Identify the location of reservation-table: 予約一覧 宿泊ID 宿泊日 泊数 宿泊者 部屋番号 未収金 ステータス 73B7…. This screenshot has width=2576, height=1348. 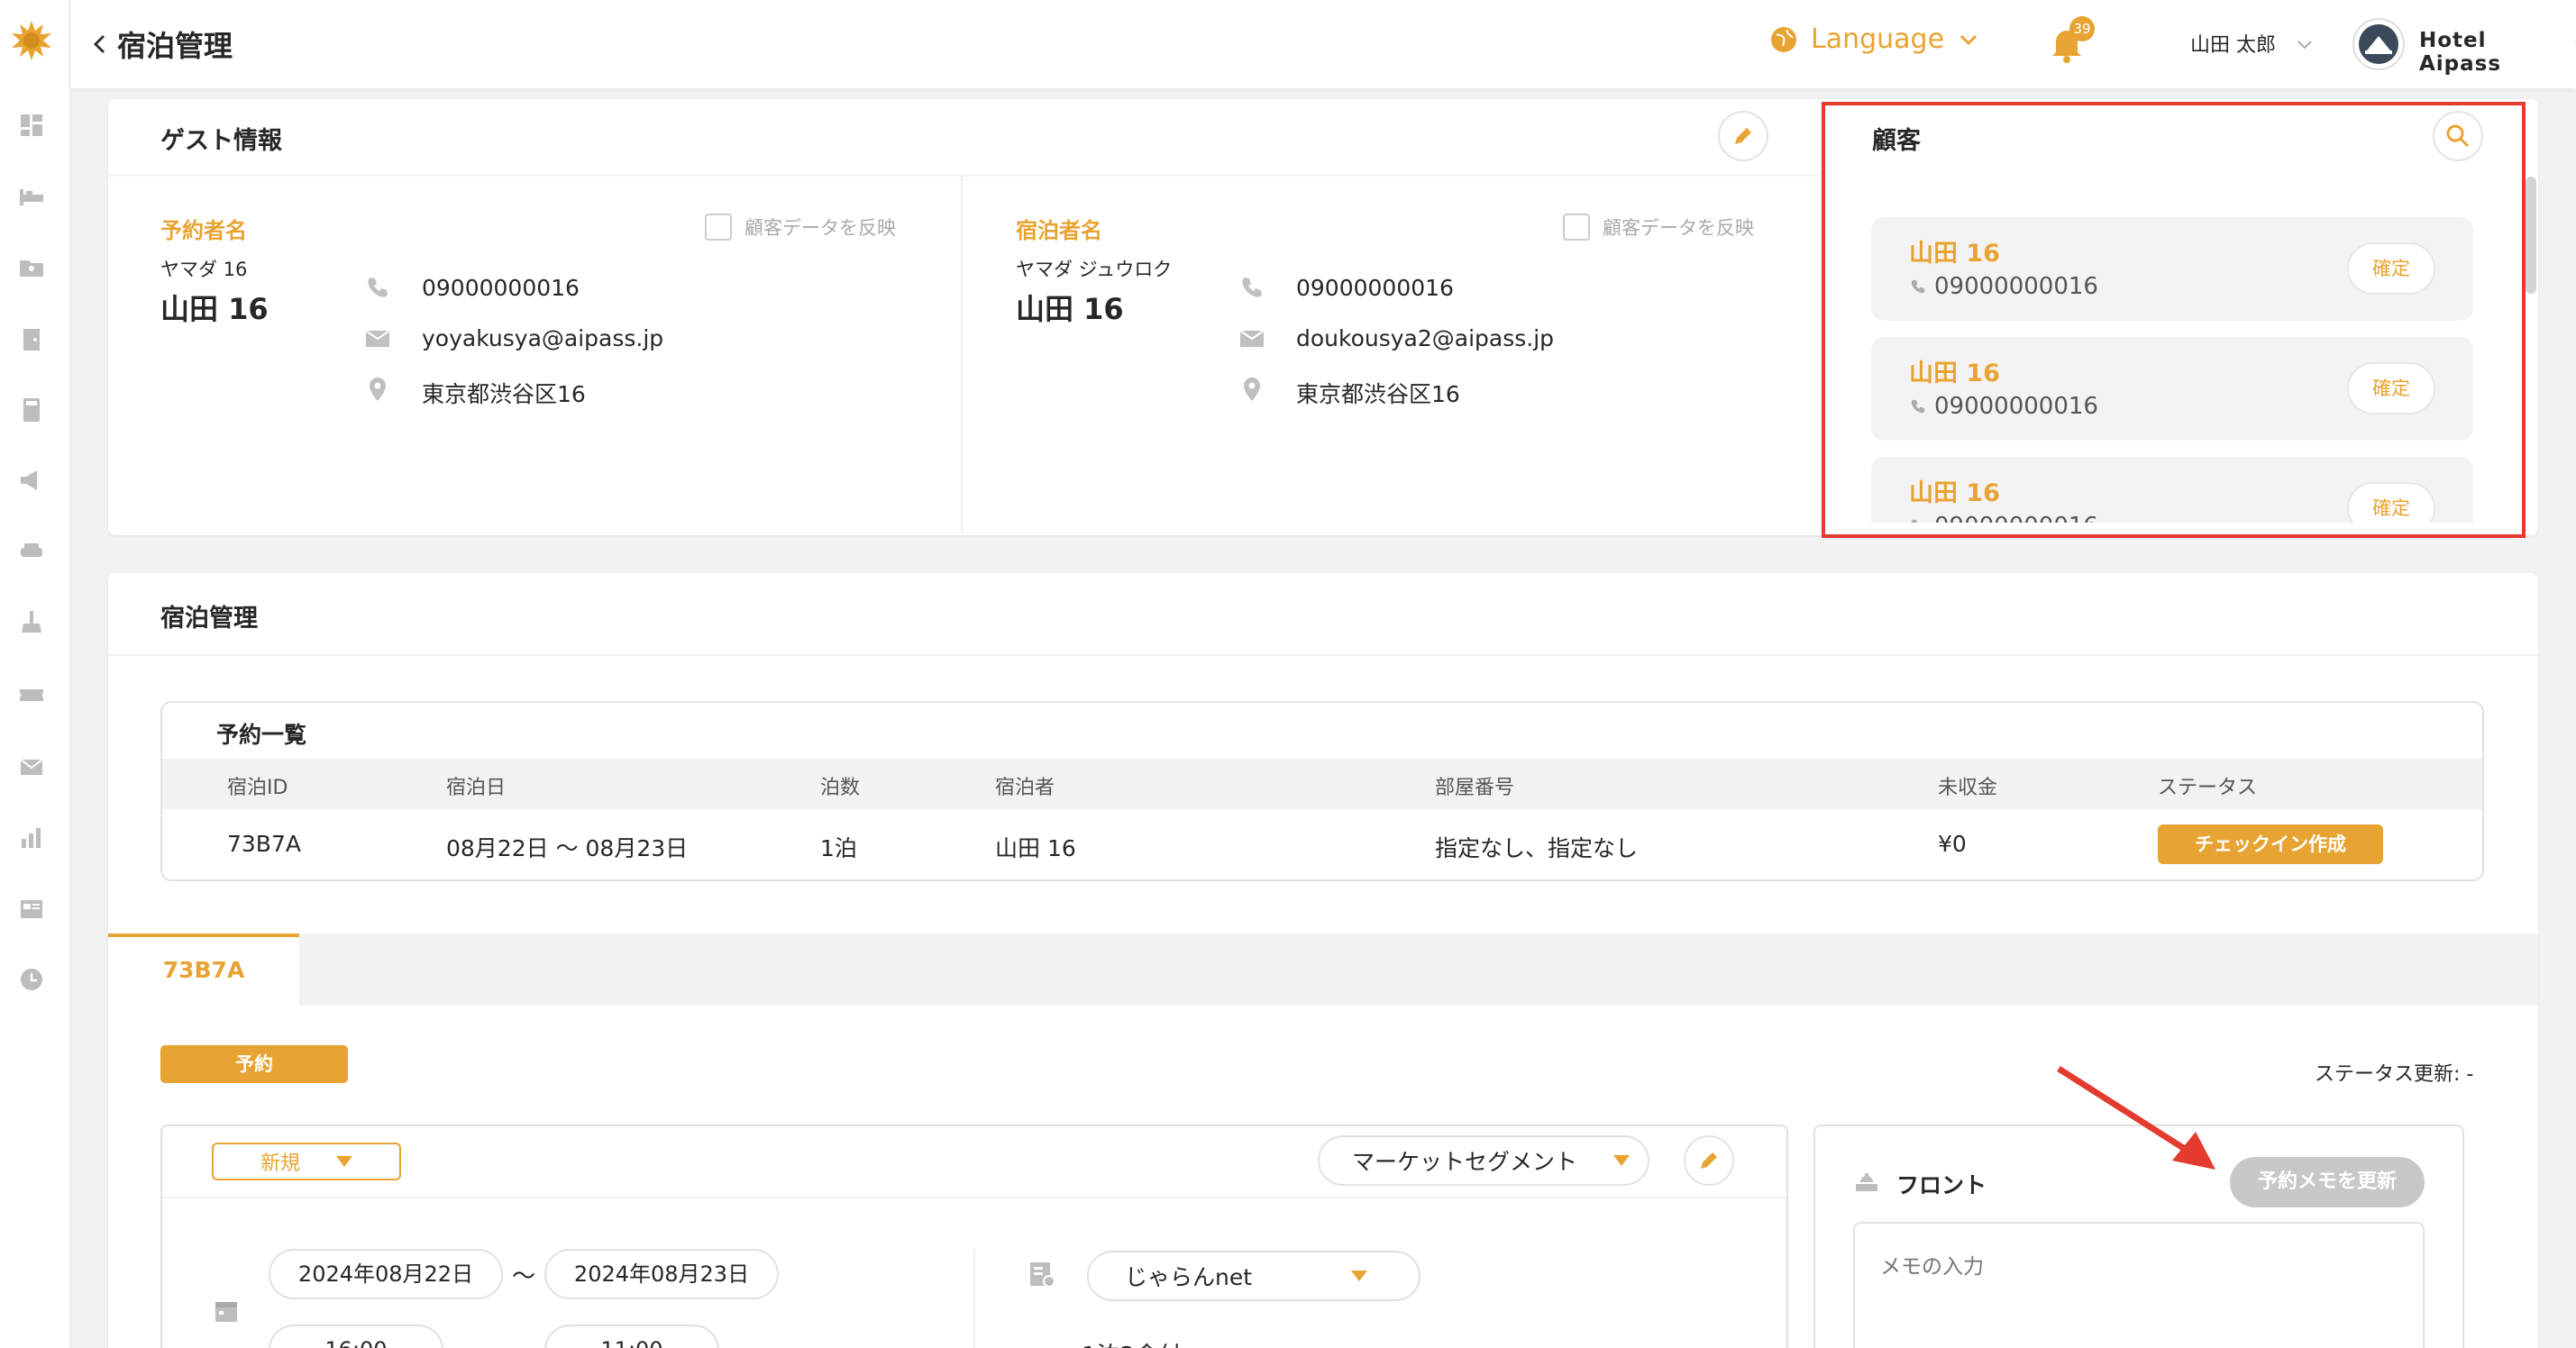
(1322, 791).